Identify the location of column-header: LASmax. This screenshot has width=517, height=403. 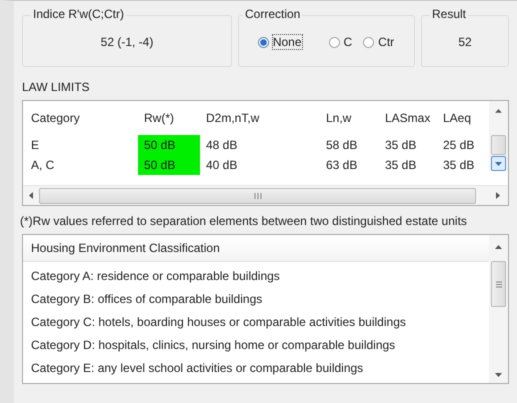
(408, 118).